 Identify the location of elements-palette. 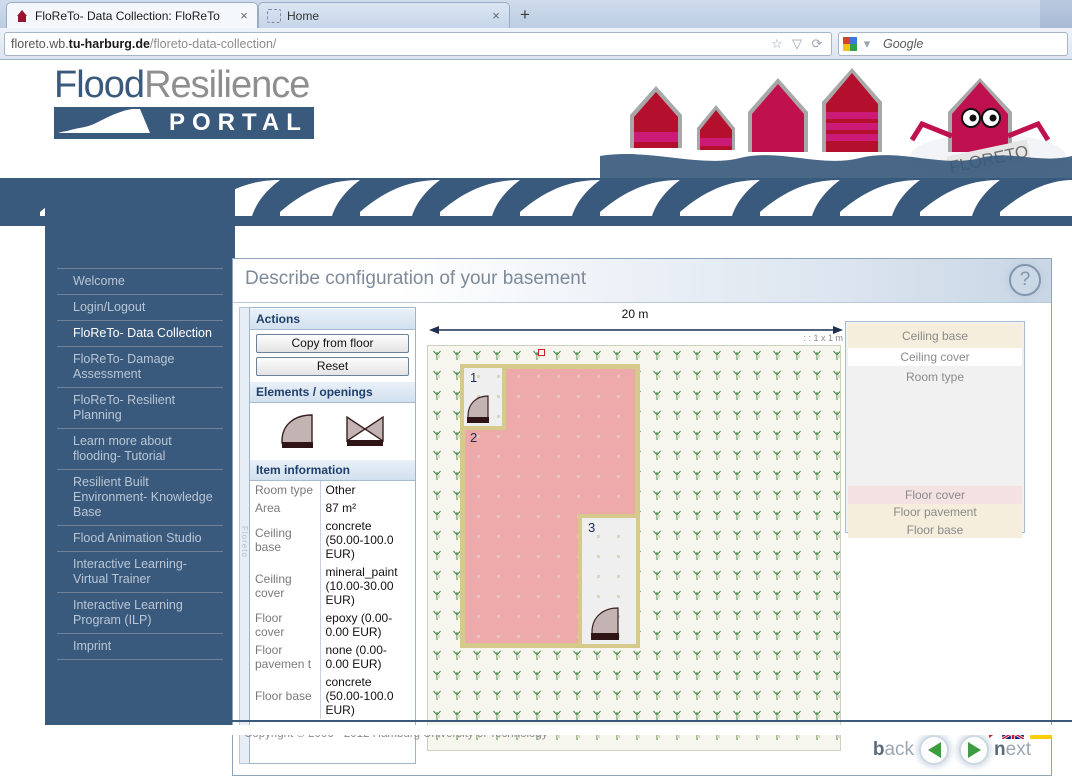
(332, 431).